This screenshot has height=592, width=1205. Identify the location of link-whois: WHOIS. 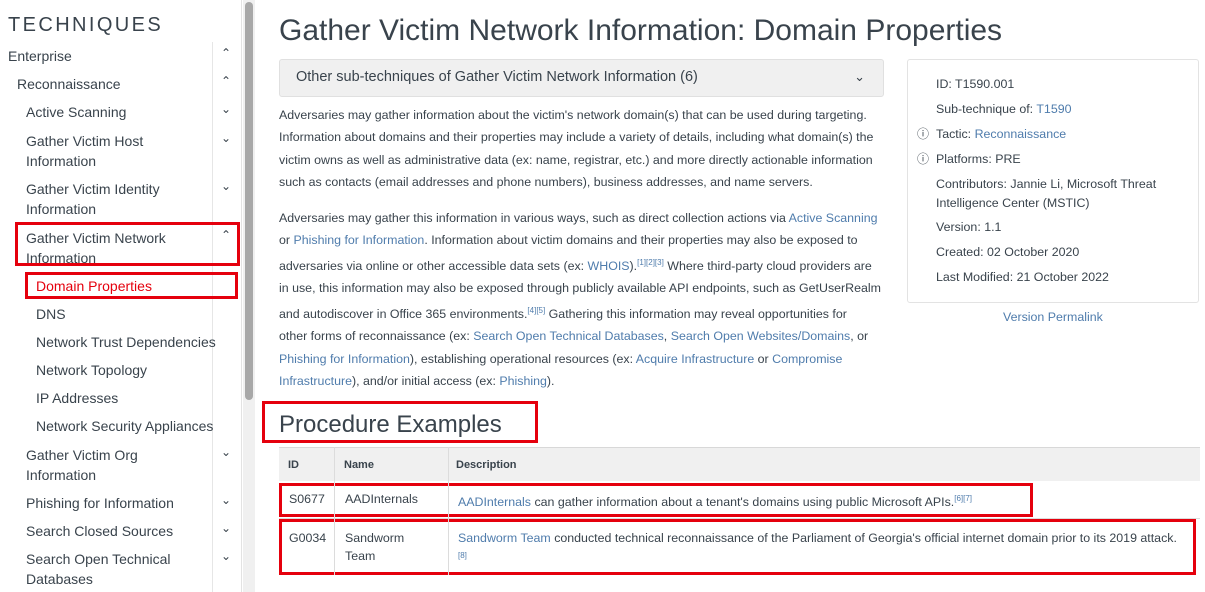
(609, 266).